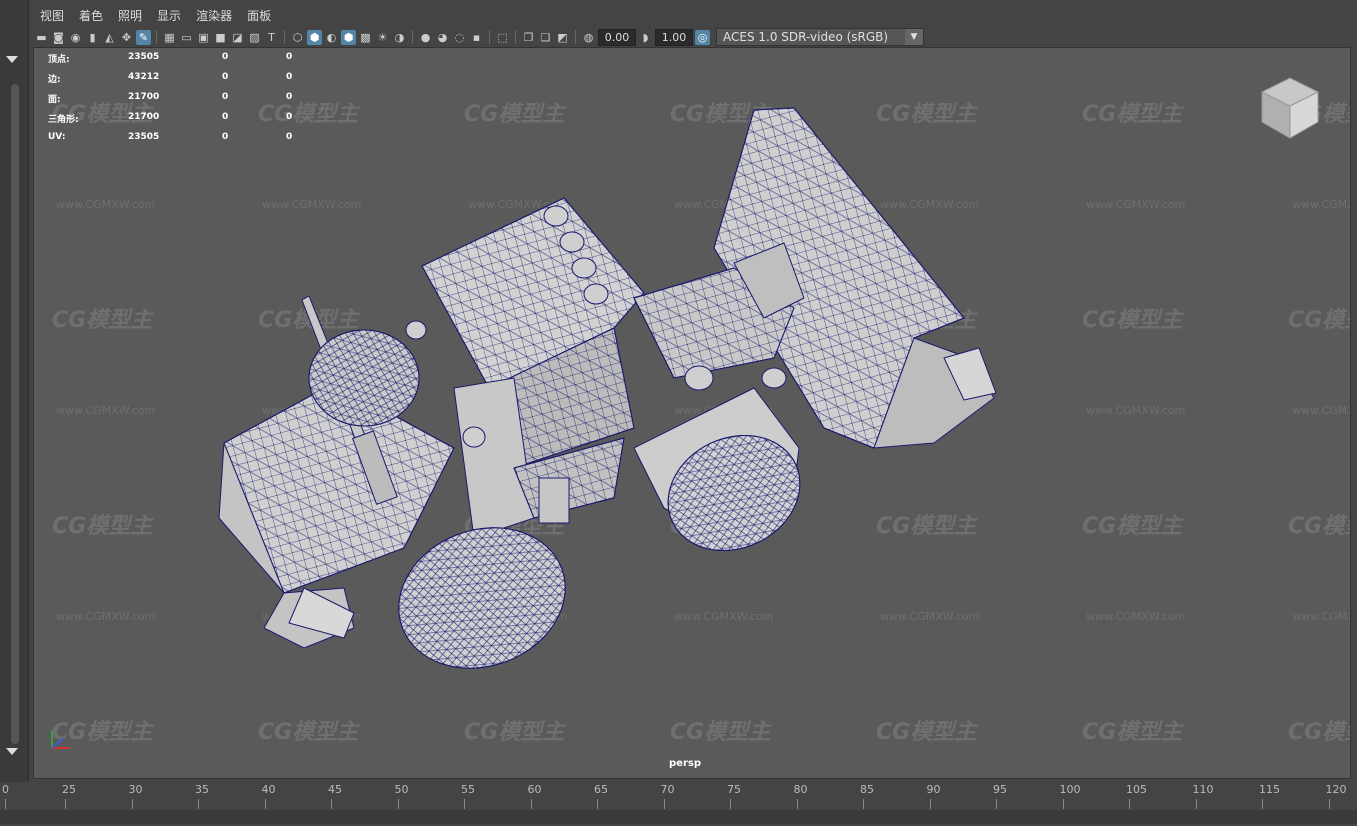  What do you see at coordinates (109, 37) in the screenshot?
I see `image-plane-icon: ◭` at bounding box center [109, 37].